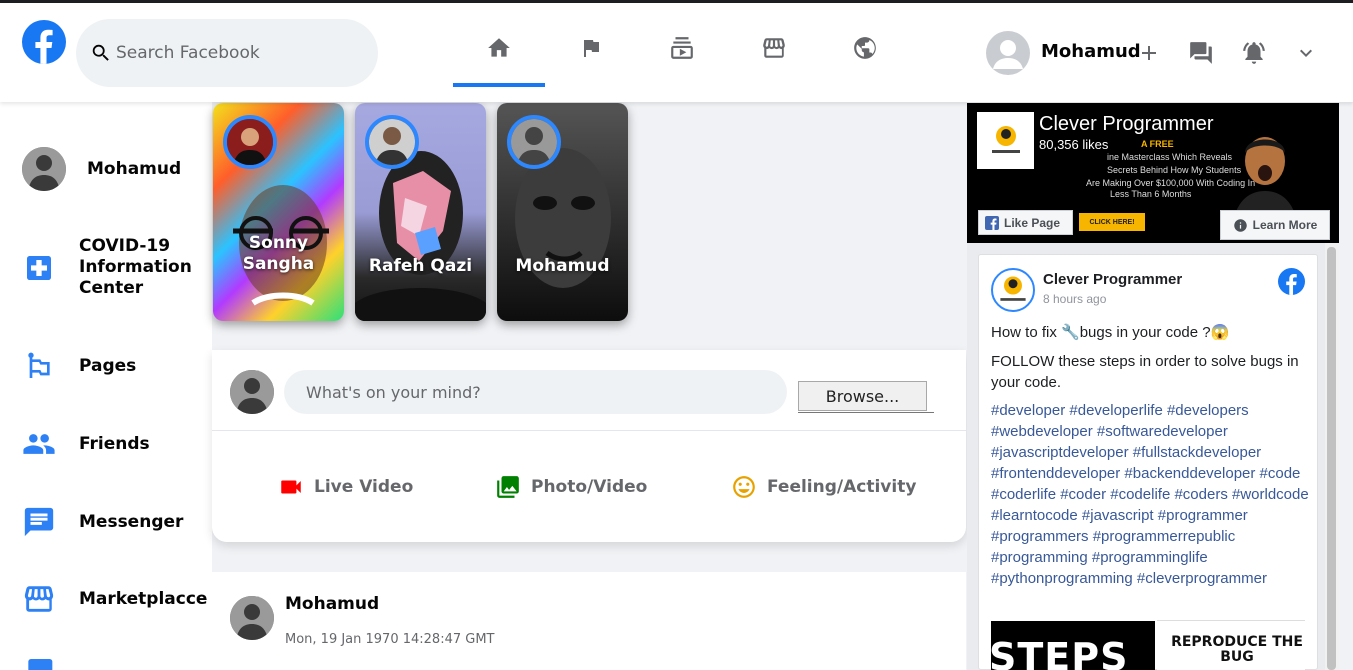 Image resolution: width=1353 pixels, height=670 pixels. I want to click on live-video-option: Live Video, so click(345, 487).